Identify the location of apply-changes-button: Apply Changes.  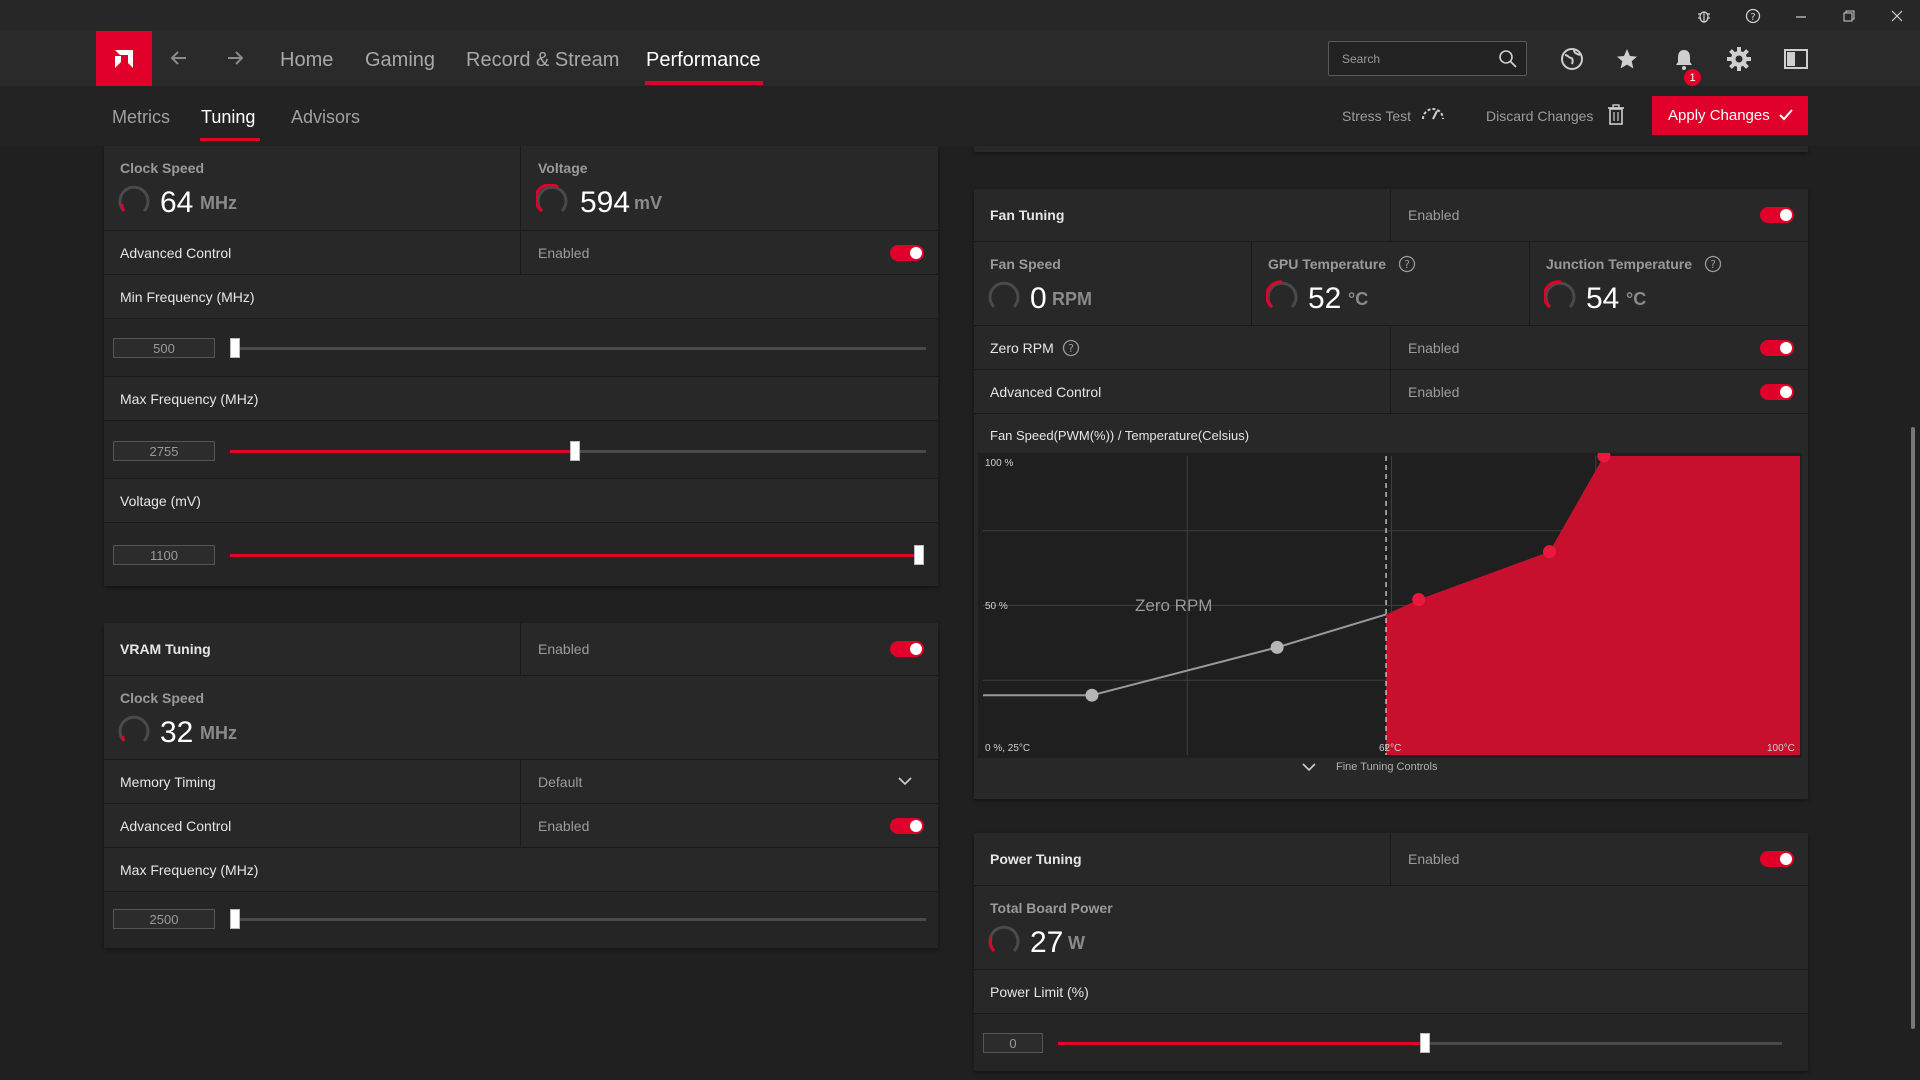
(1730, 115).